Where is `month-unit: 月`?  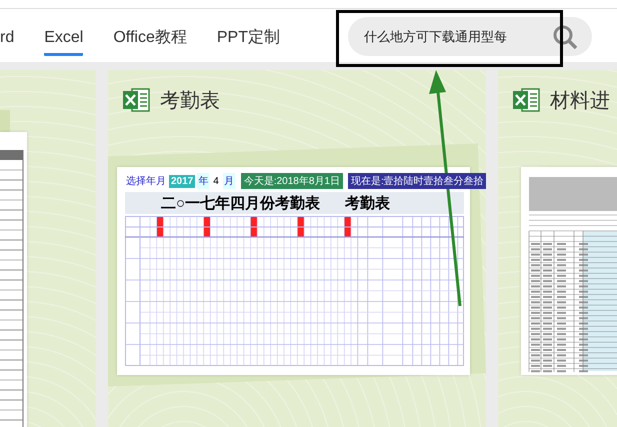 month-unit: 月 is located at coordinates (228, 181).